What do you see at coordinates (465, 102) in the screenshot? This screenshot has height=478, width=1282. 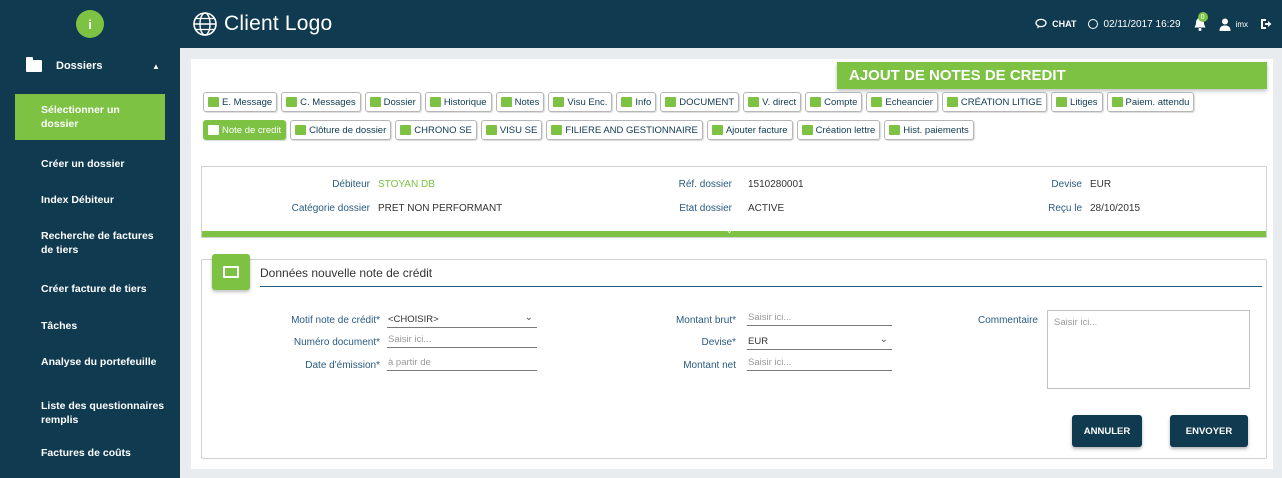 I see `toolbar-button-label: Historique` at bounding box center [465, 102].